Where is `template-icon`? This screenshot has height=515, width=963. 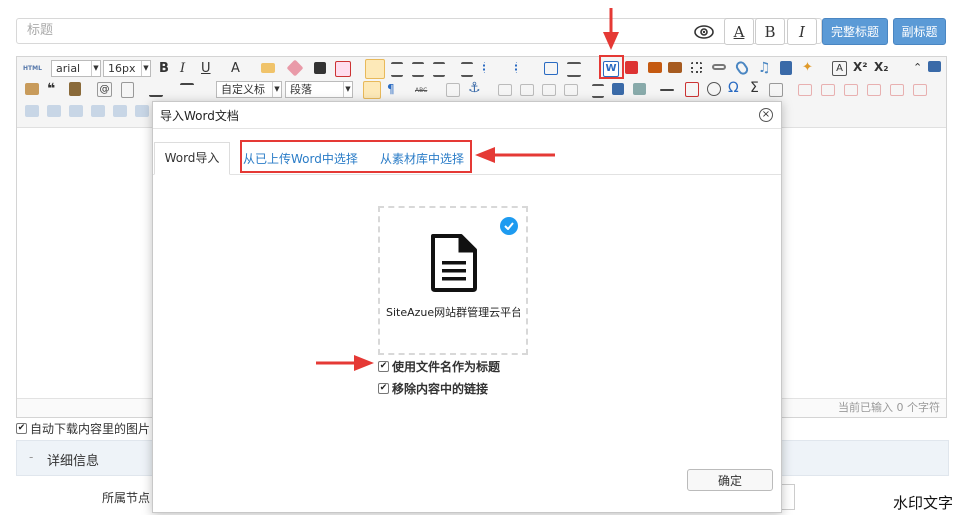
template-icon is located at coordinates (343, 69).